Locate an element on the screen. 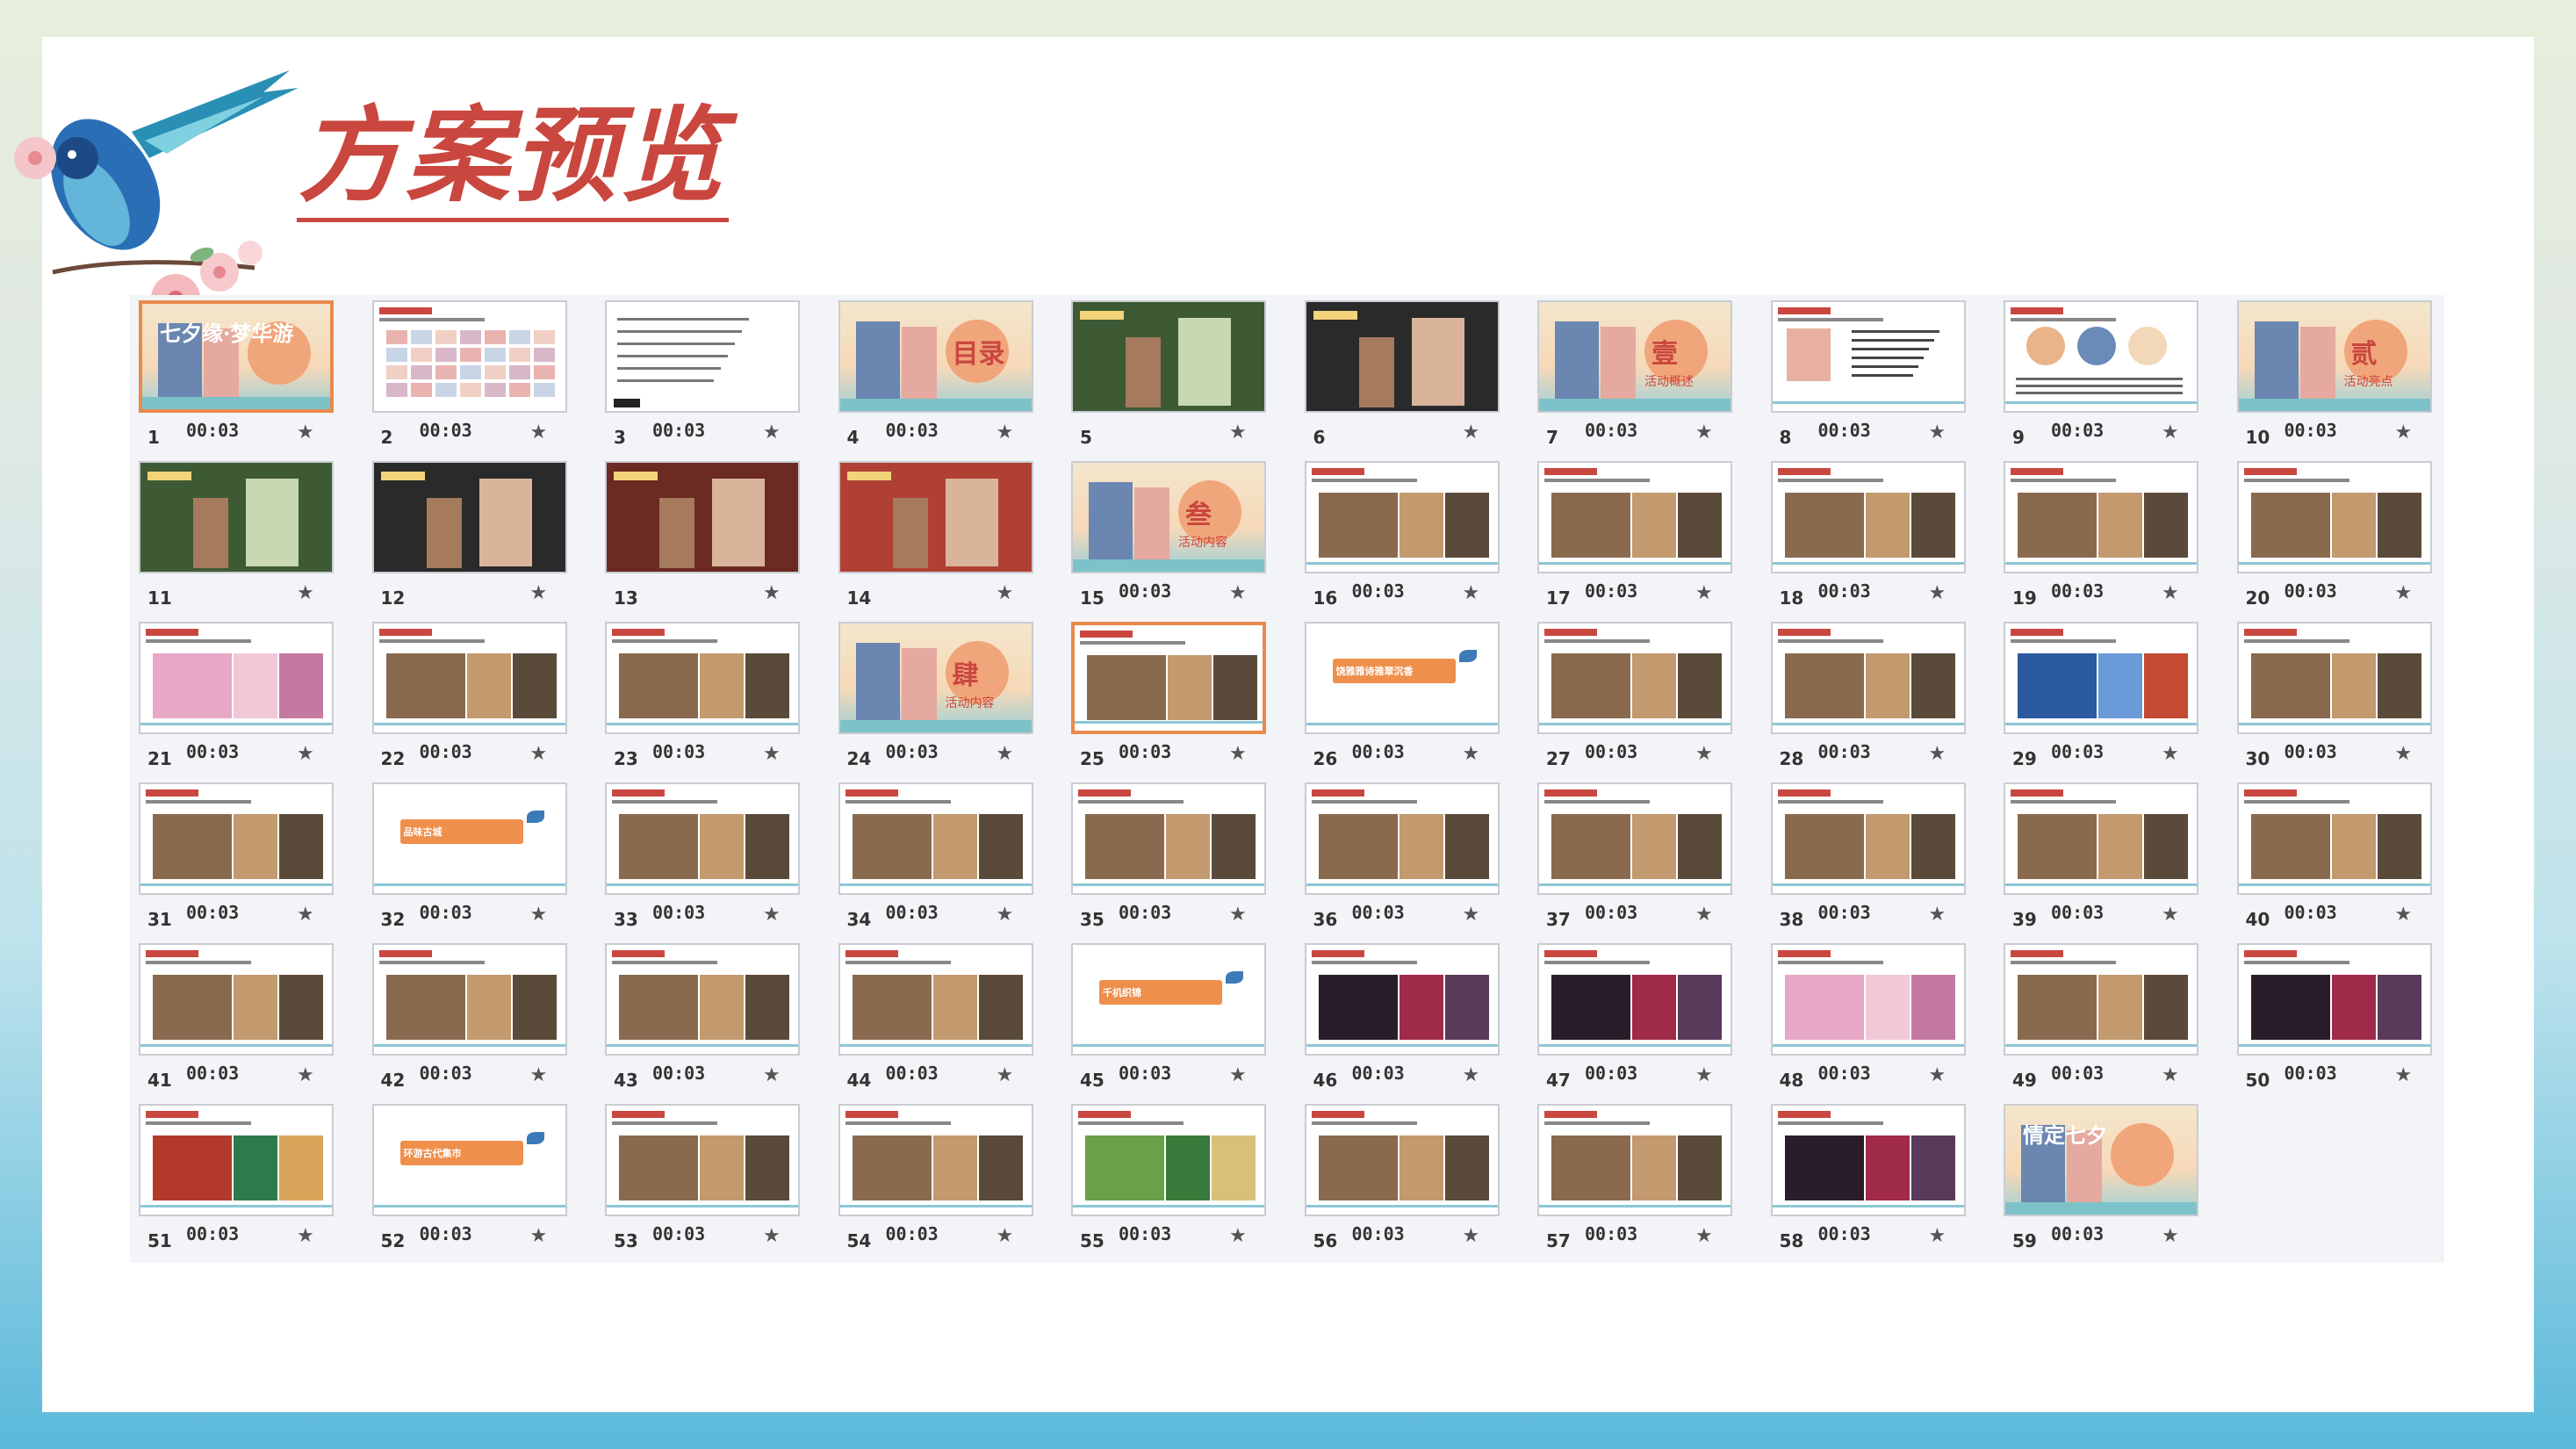 The width and height of the screenshot is (2576, 1449). slide-thumbnail: 34 00:03 ★ is located at coordinates (948, 858).